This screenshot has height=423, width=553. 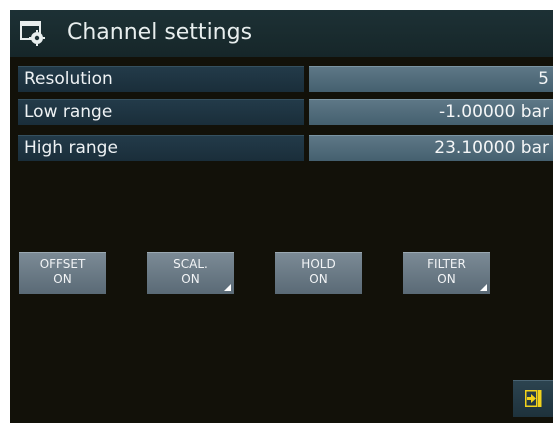 What do you see at coordinates (281, 33) in the screenshot?
I see `title-bar: Channel settings` at bounding box center [281, 33].